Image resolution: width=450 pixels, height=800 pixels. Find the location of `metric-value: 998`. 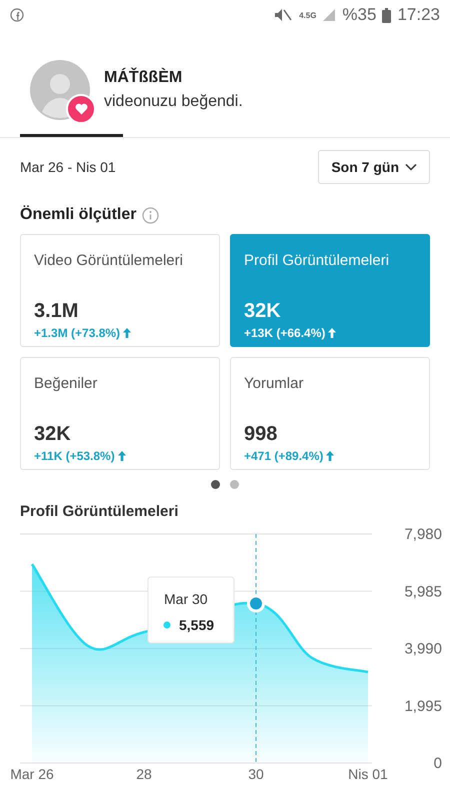

metric-value: 998 is located at coordinates (261, 434).